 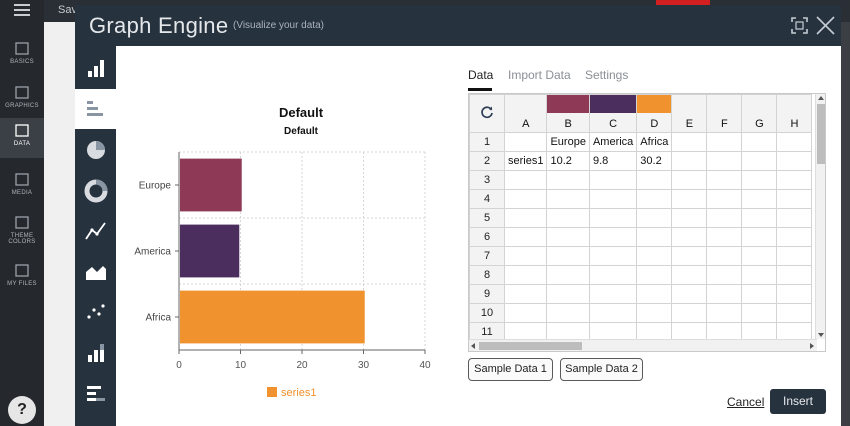 What do you see at coordinates (95, 272) in the screenshot?
I see `chart-type-button-area` at bounding box center [95, 272].